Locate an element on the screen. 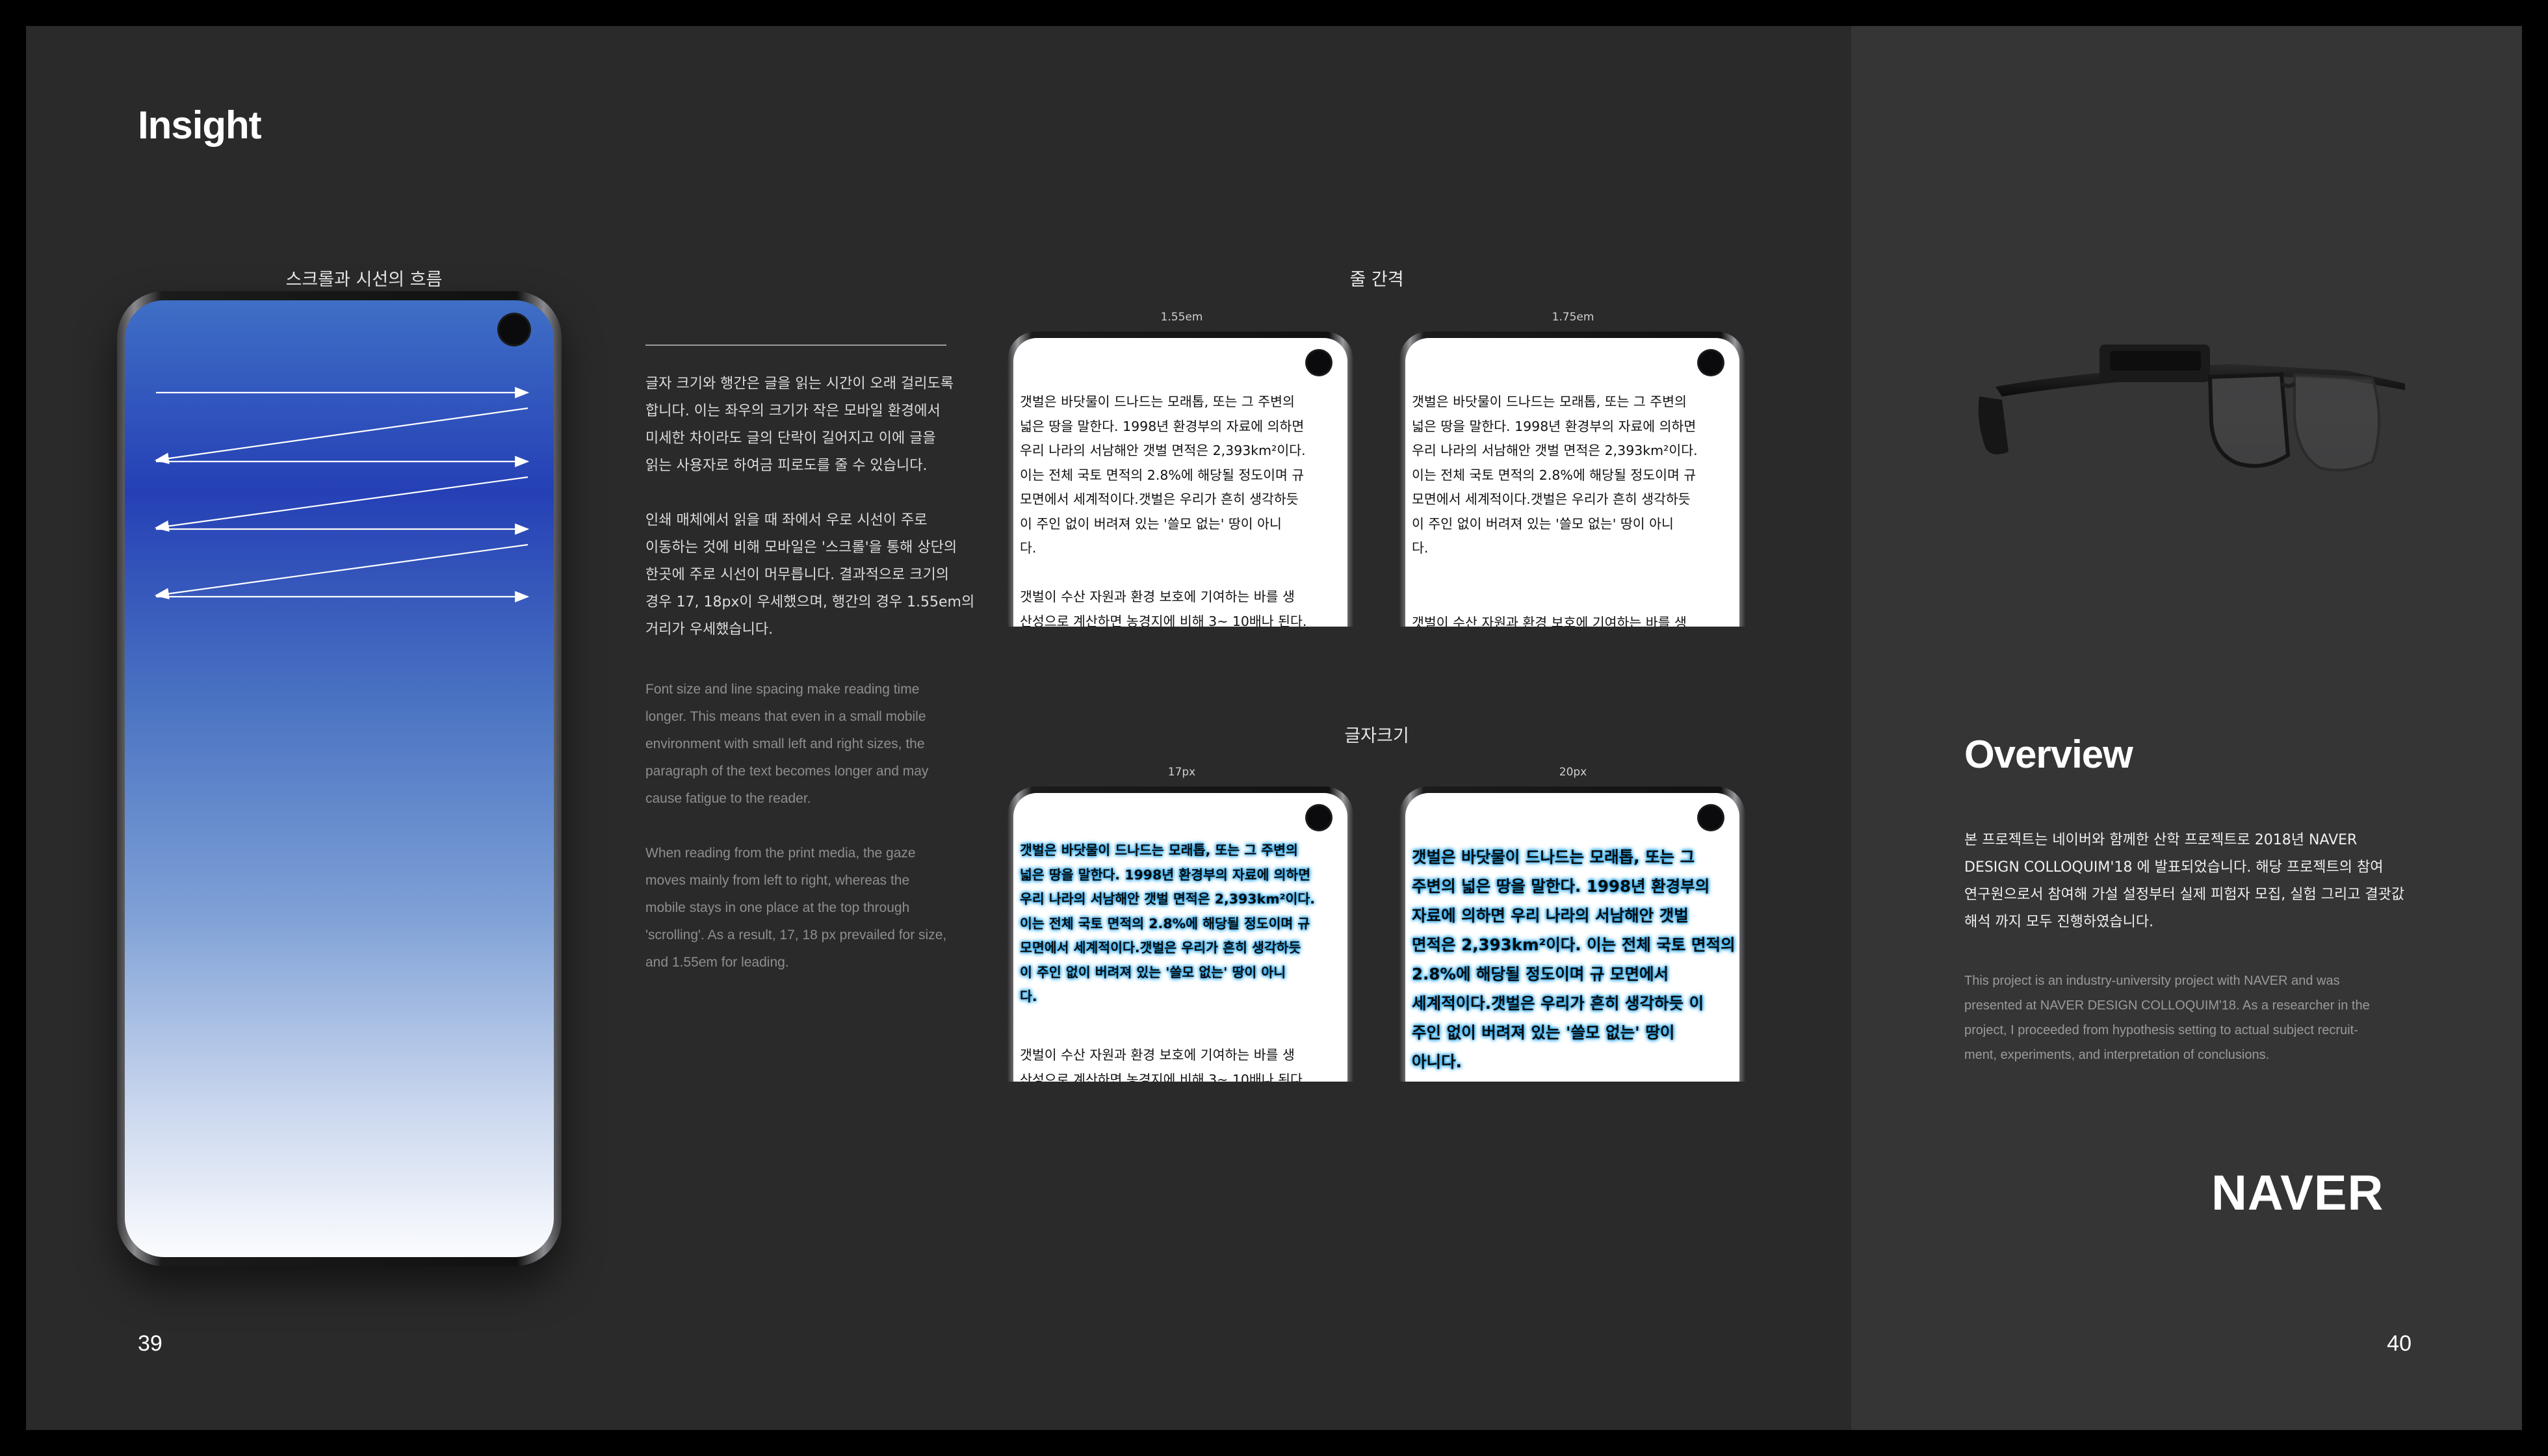  text-line: 이동하는 것에 비해 모바일은 '스크롤'을 통해 상단의 is located at coordinates (801, 548).